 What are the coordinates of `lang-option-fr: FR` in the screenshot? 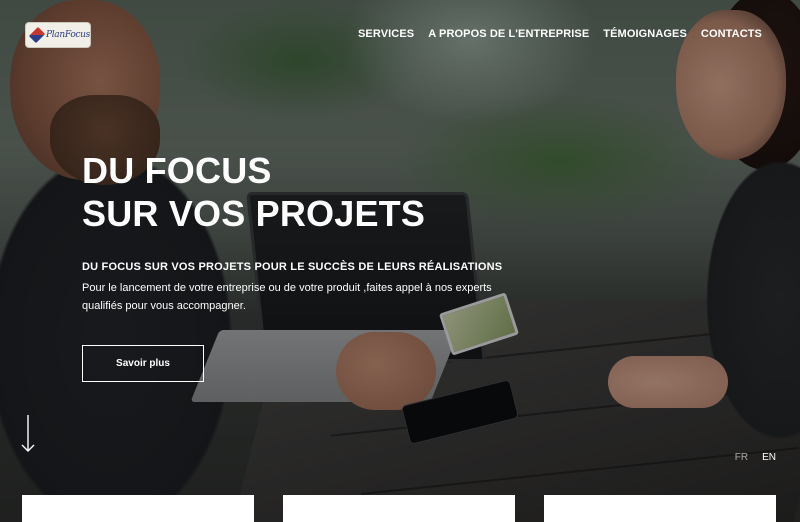 It's located at (741, 457).